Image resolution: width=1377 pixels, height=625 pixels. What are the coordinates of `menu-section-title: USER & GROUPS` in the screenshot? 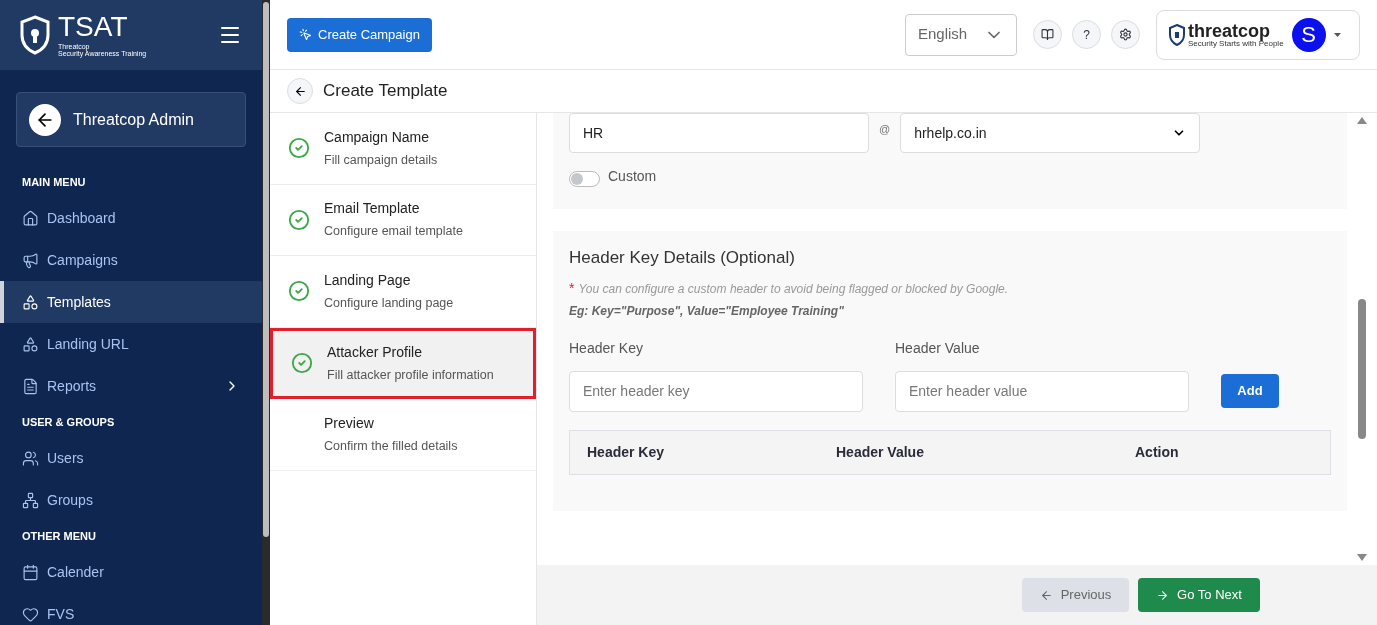 It's located at (68, 422).